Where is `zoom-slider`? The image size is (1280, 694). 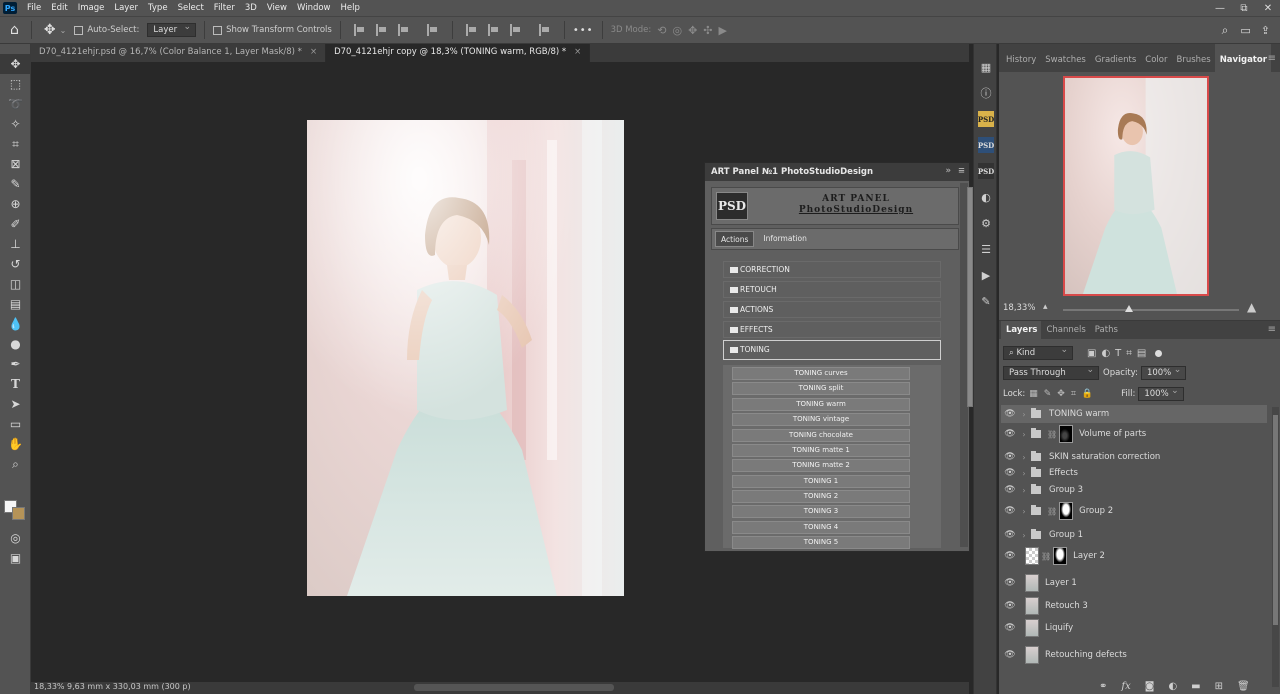
zoom-slider is located at coordinates (1151, 308).